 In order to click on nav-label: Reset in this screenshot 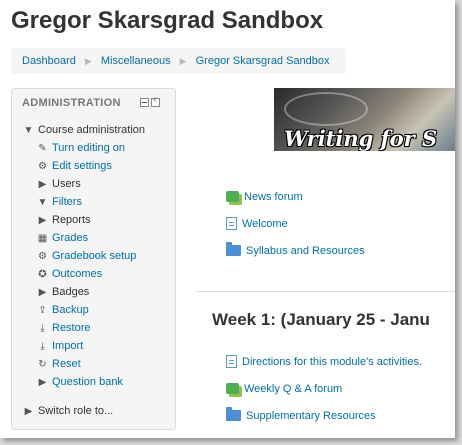, I will do `click(66, 364)`.